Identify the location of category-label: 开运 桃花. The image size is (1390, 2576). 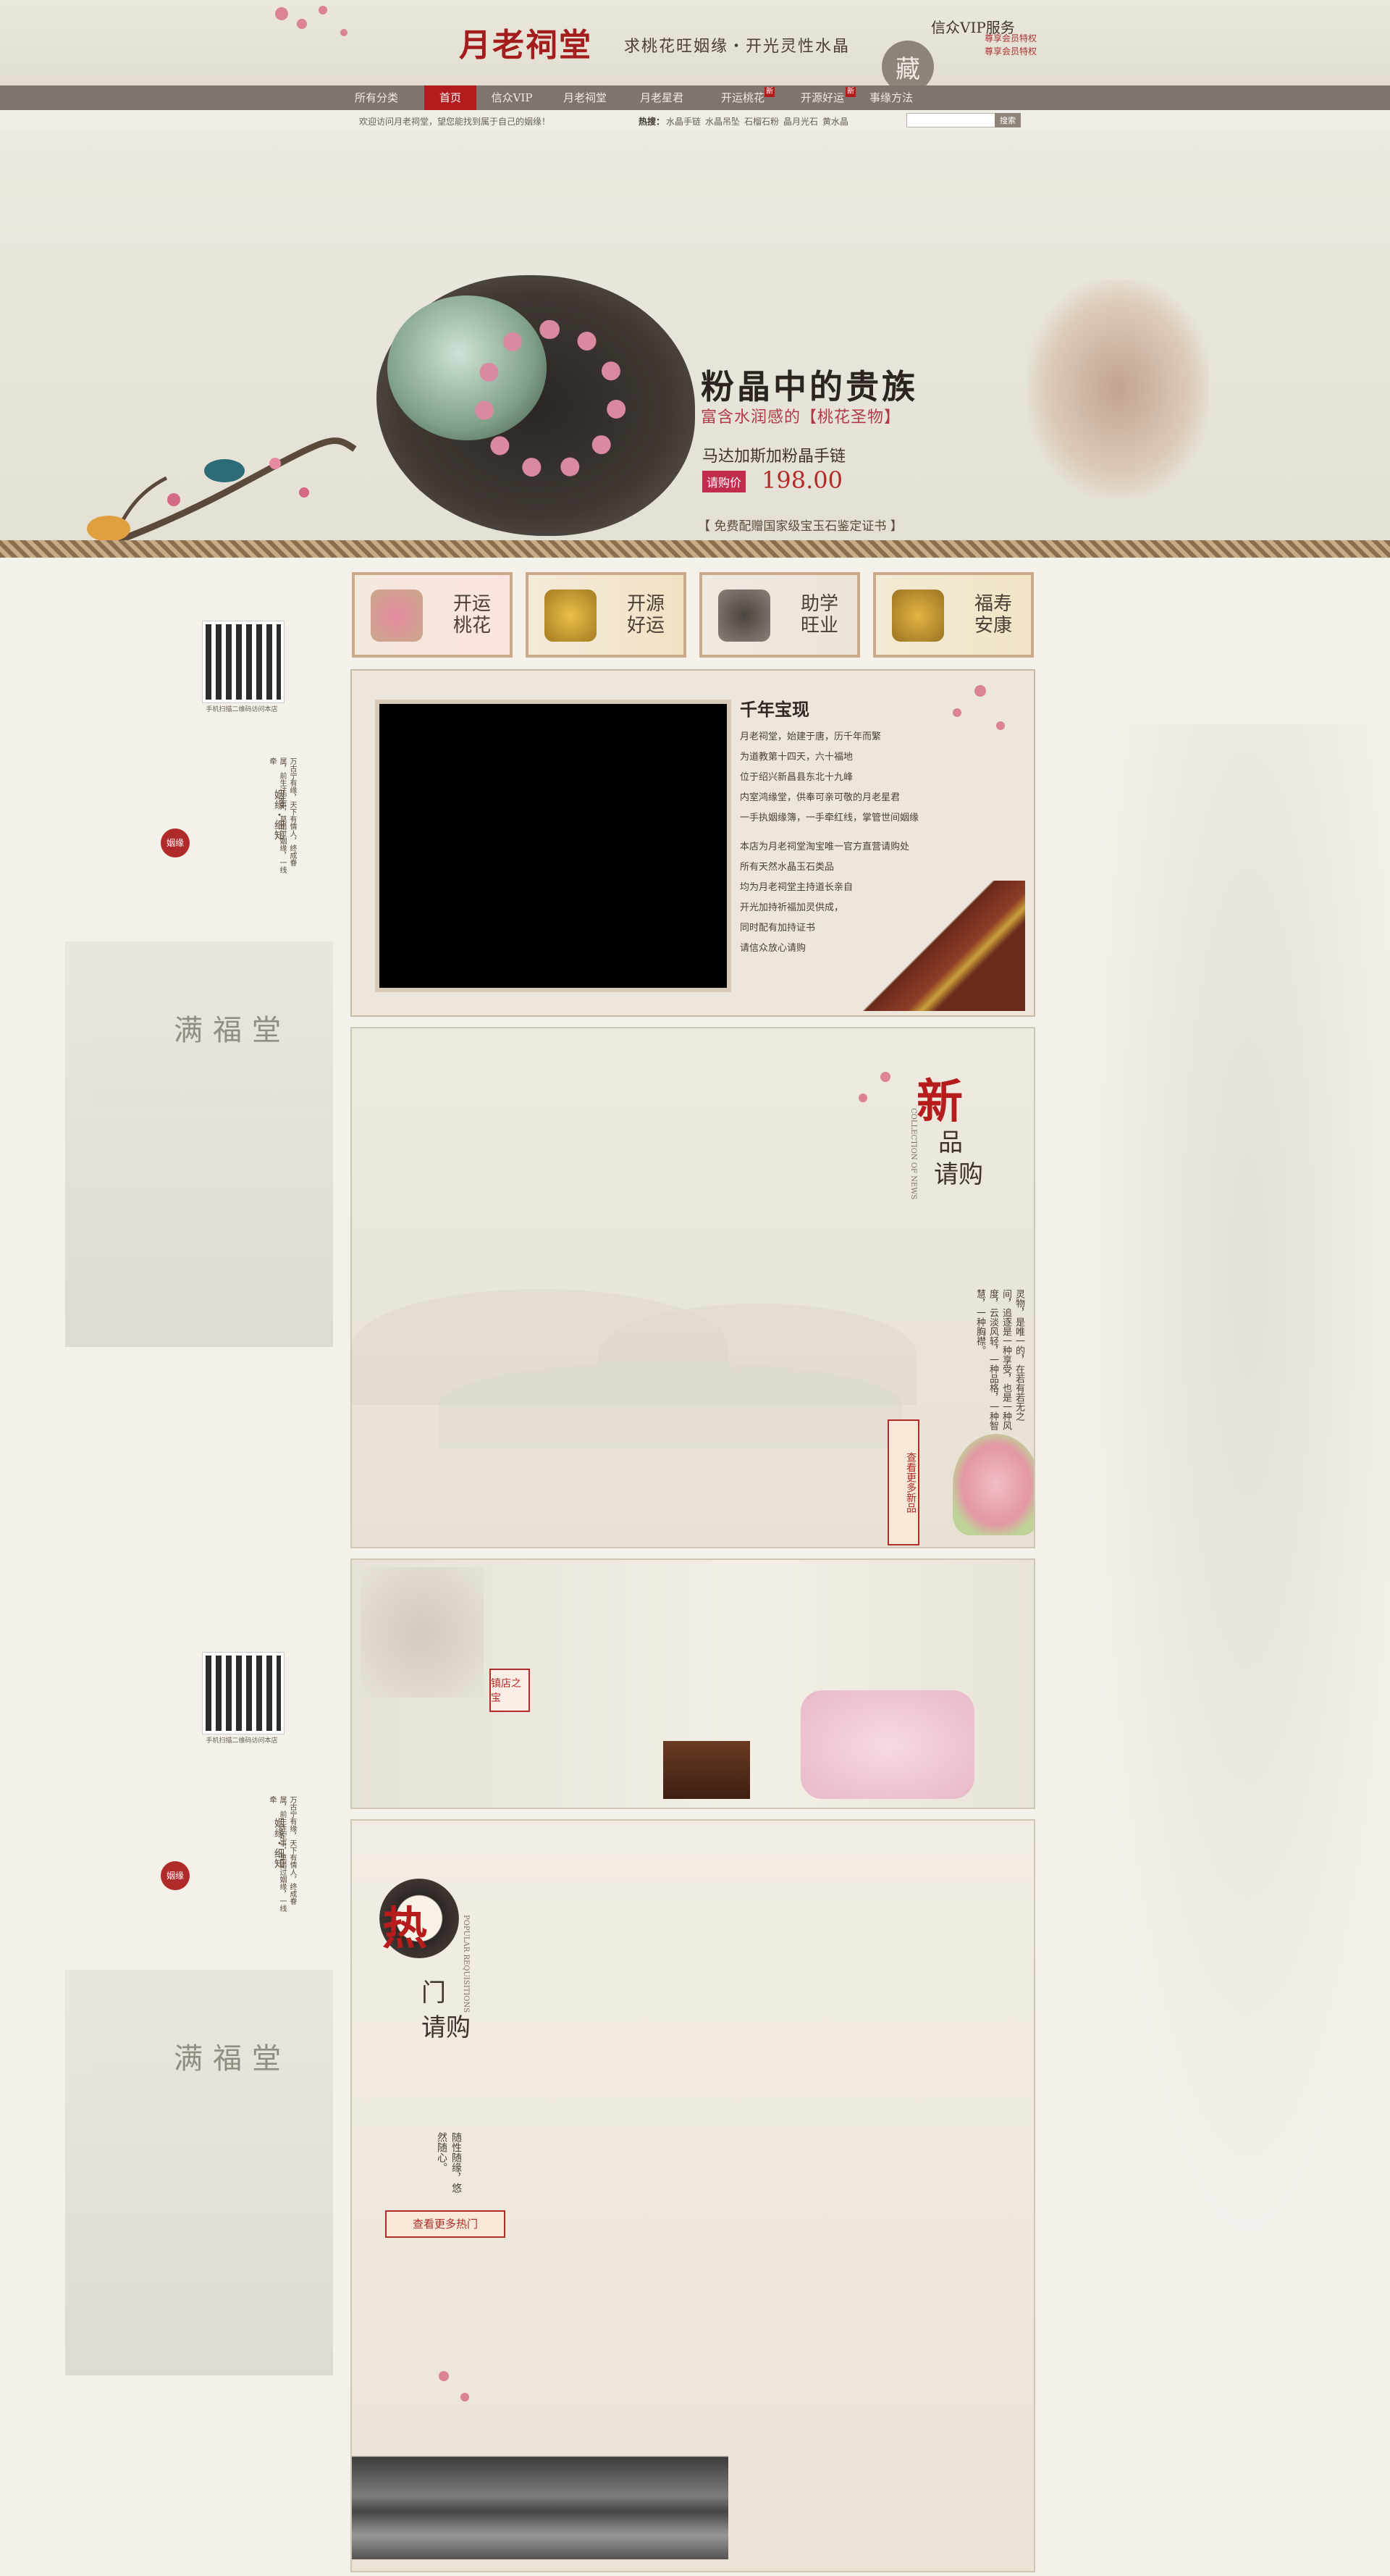
(472, 615).